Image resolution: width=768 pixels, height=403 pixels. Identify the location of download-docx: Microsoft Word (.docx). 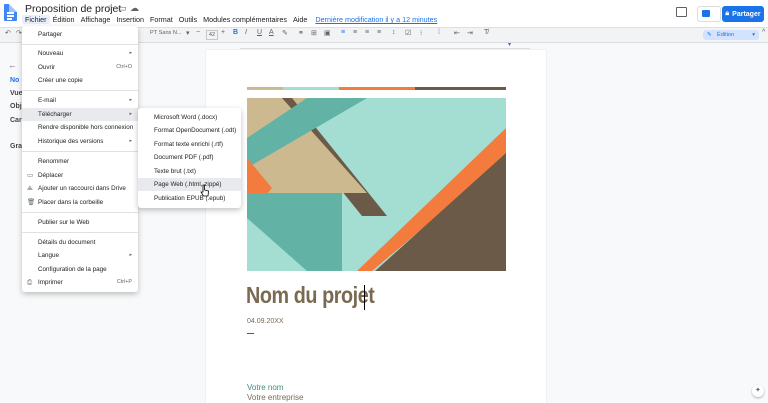
(189, 117).